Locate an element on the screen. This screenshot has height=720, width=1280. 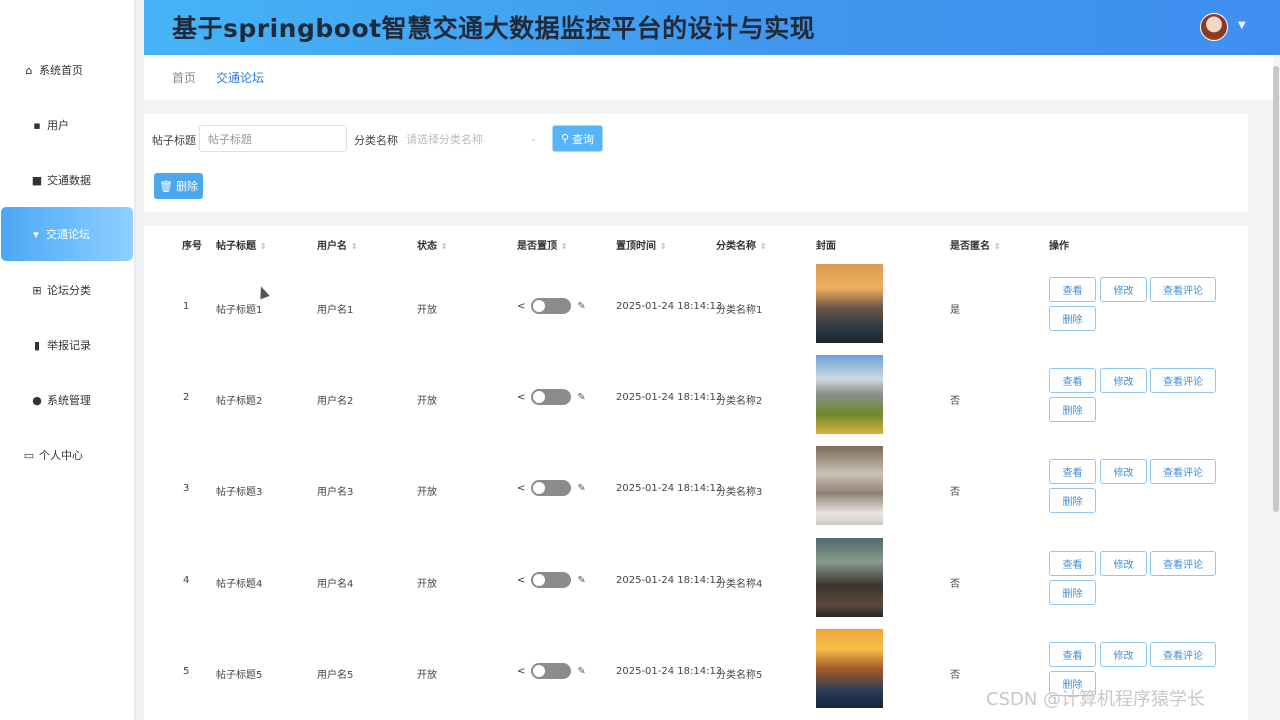
sidebar-item-forum-category: ⊞ 论坛分类 is located at coordinates (67, 290).